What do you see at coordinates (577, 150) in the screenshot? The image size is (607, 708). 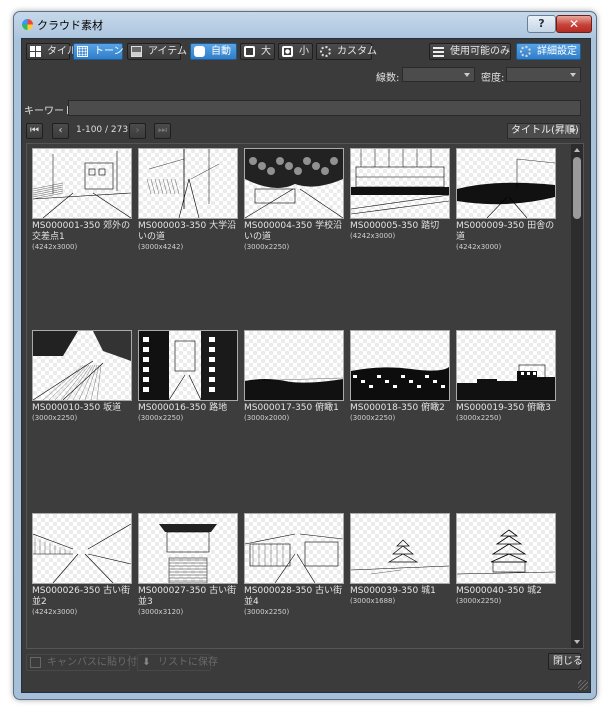 I see `scroll-up-arrow` at bounding box center [577, 150].